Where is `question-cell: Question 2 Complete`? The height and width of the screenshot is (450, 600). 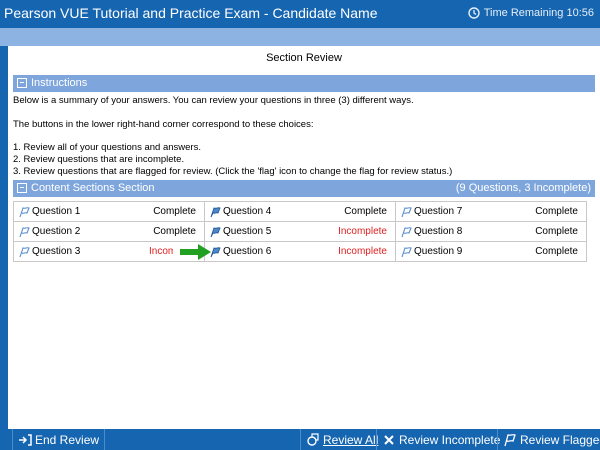 question-cell: Question 2 Complete is located at coordinates (109, 232).